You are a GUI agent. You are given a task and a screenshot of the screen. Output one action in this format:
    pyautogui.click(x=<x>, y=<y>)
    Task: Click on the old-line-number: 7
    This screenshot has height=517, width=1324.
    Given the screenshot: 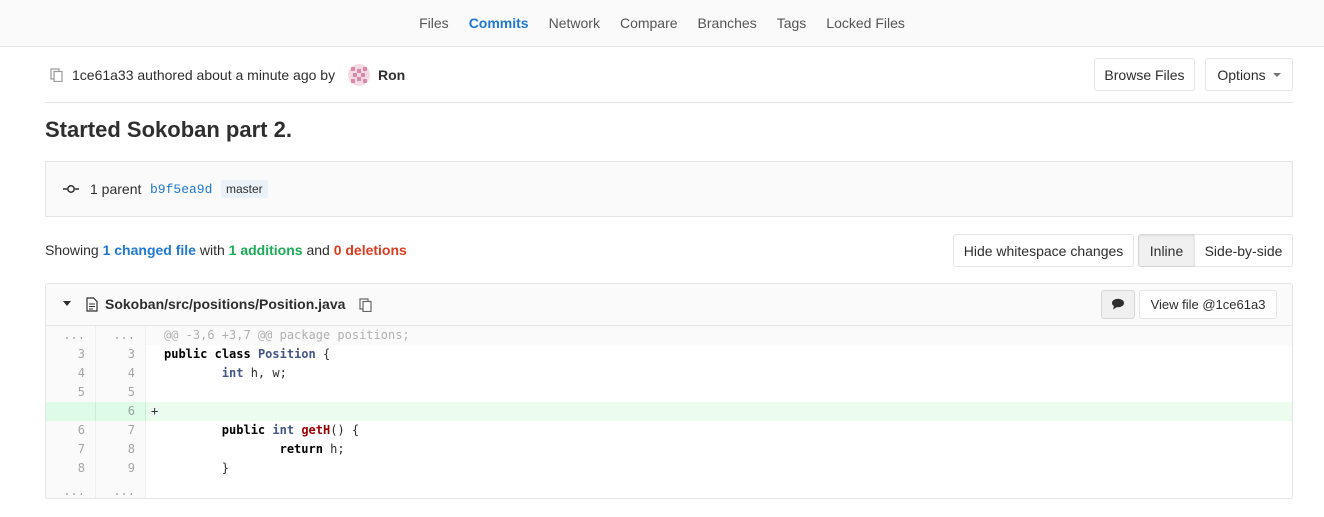 What is the action you would take?
    pyautogui.click(x=71, y=449)
    